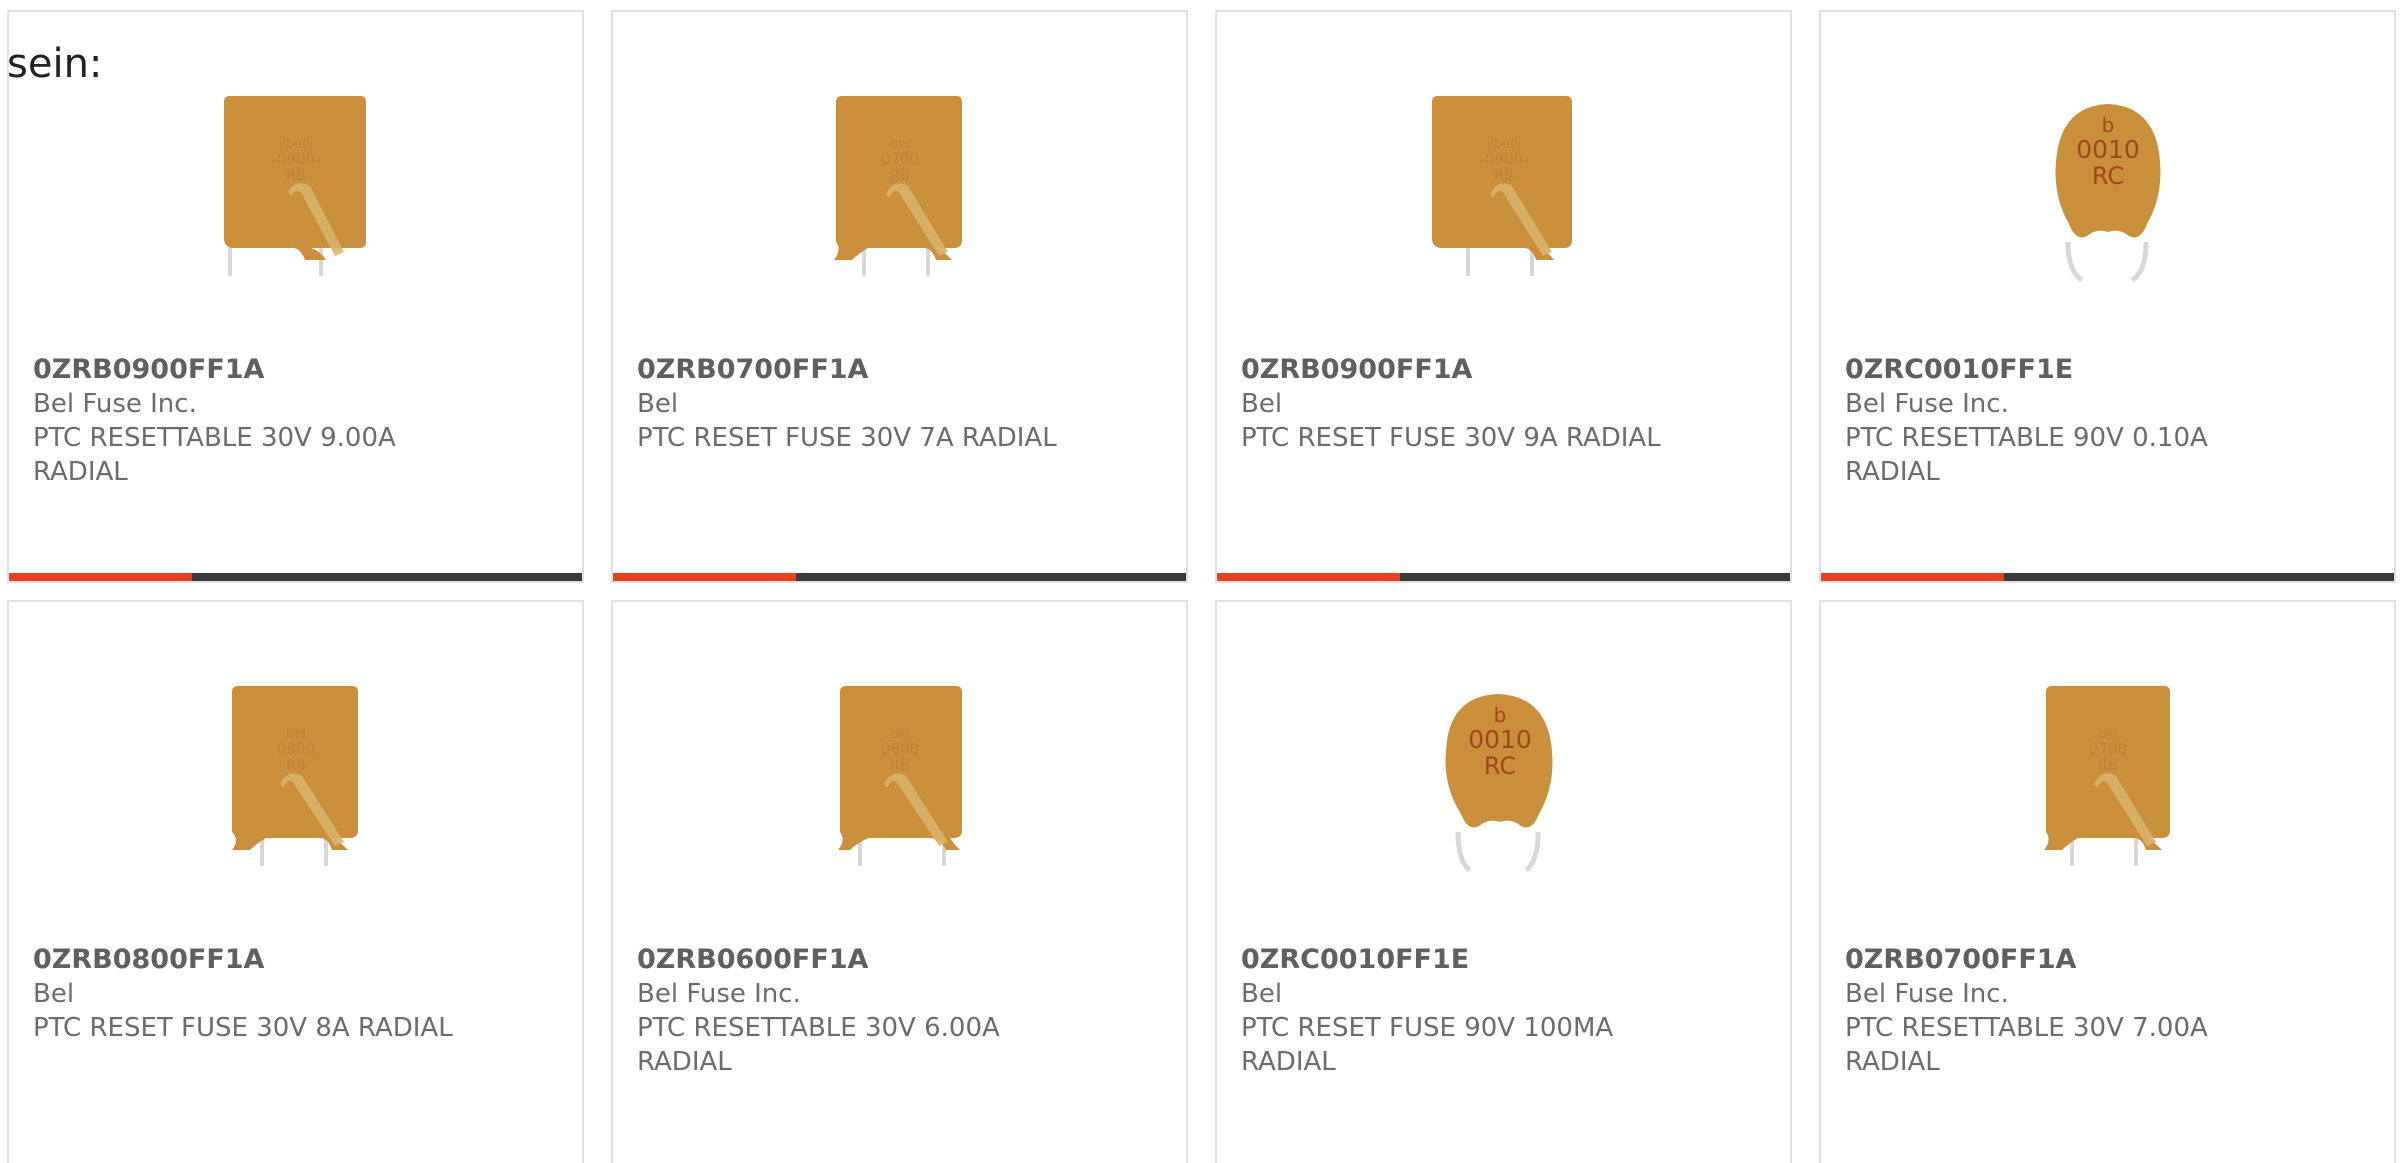 The image size is (2400, 1163). What do you see at coordinates (847, 438) in the screenshot?
I see `description: PTC RESET FUSE 30V 7A RADIAL` at bounding box center [847, 438].